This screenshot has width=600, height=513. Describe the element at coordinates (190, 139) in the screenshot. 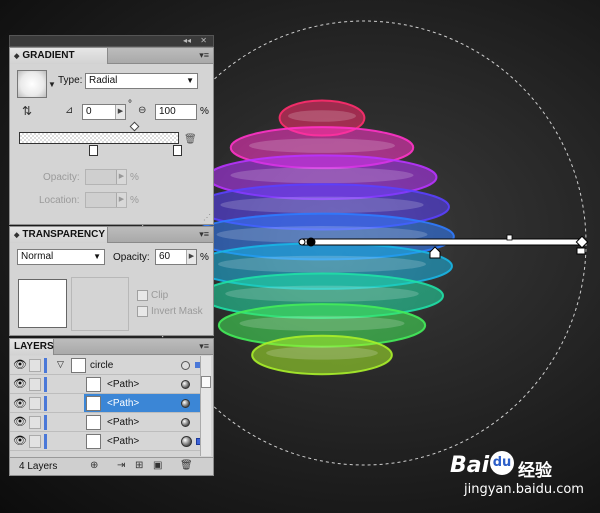

I see `delete-stop-icon: 🗑` at that location.